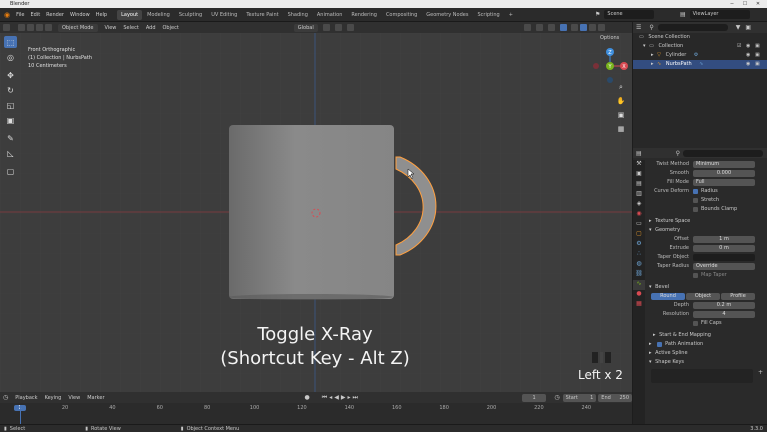  Describe the element at coordinates (692, 27) in the screenshot. I see `outliner-search-input` at that location.